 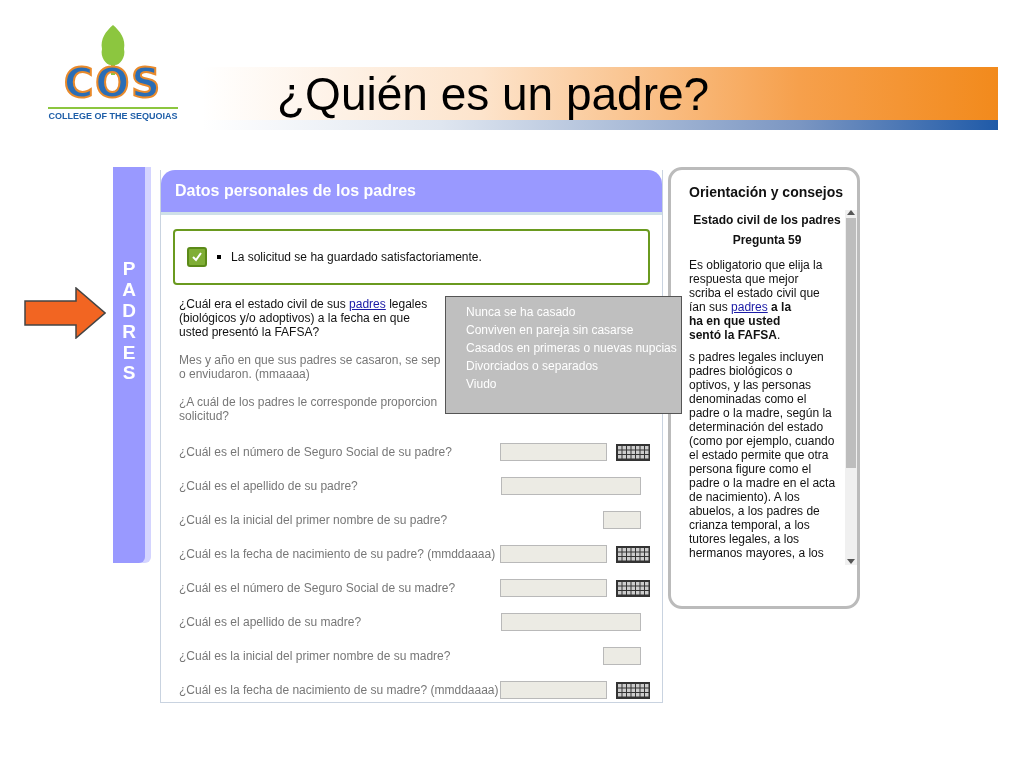 What do you see at coordinates (573, 312) in the screenshot?
I see `dropdown-option: Nunca se ha casado` at bounding box center [573, 312].